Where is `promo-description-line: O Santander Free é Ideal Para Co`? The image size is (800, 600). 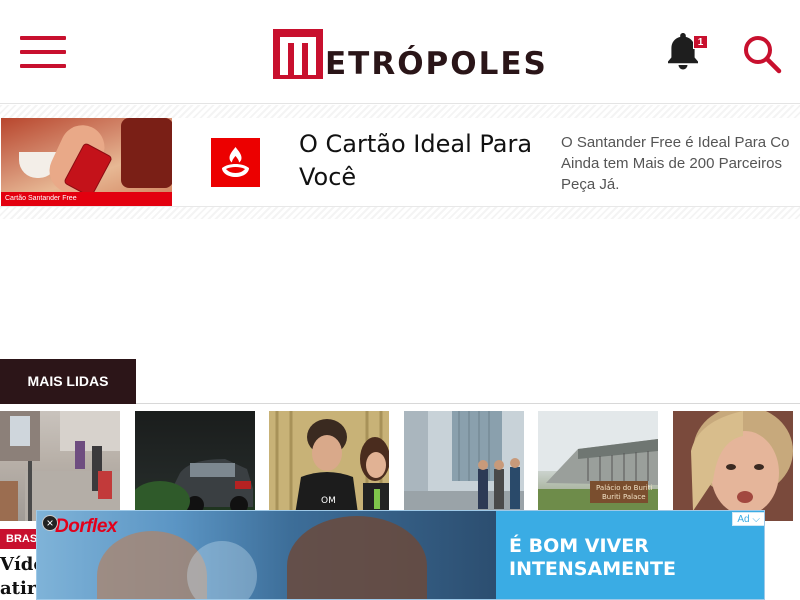
promo-description-line: O Santander Free é Ideal Para Co is located at coordinates (675, 142).